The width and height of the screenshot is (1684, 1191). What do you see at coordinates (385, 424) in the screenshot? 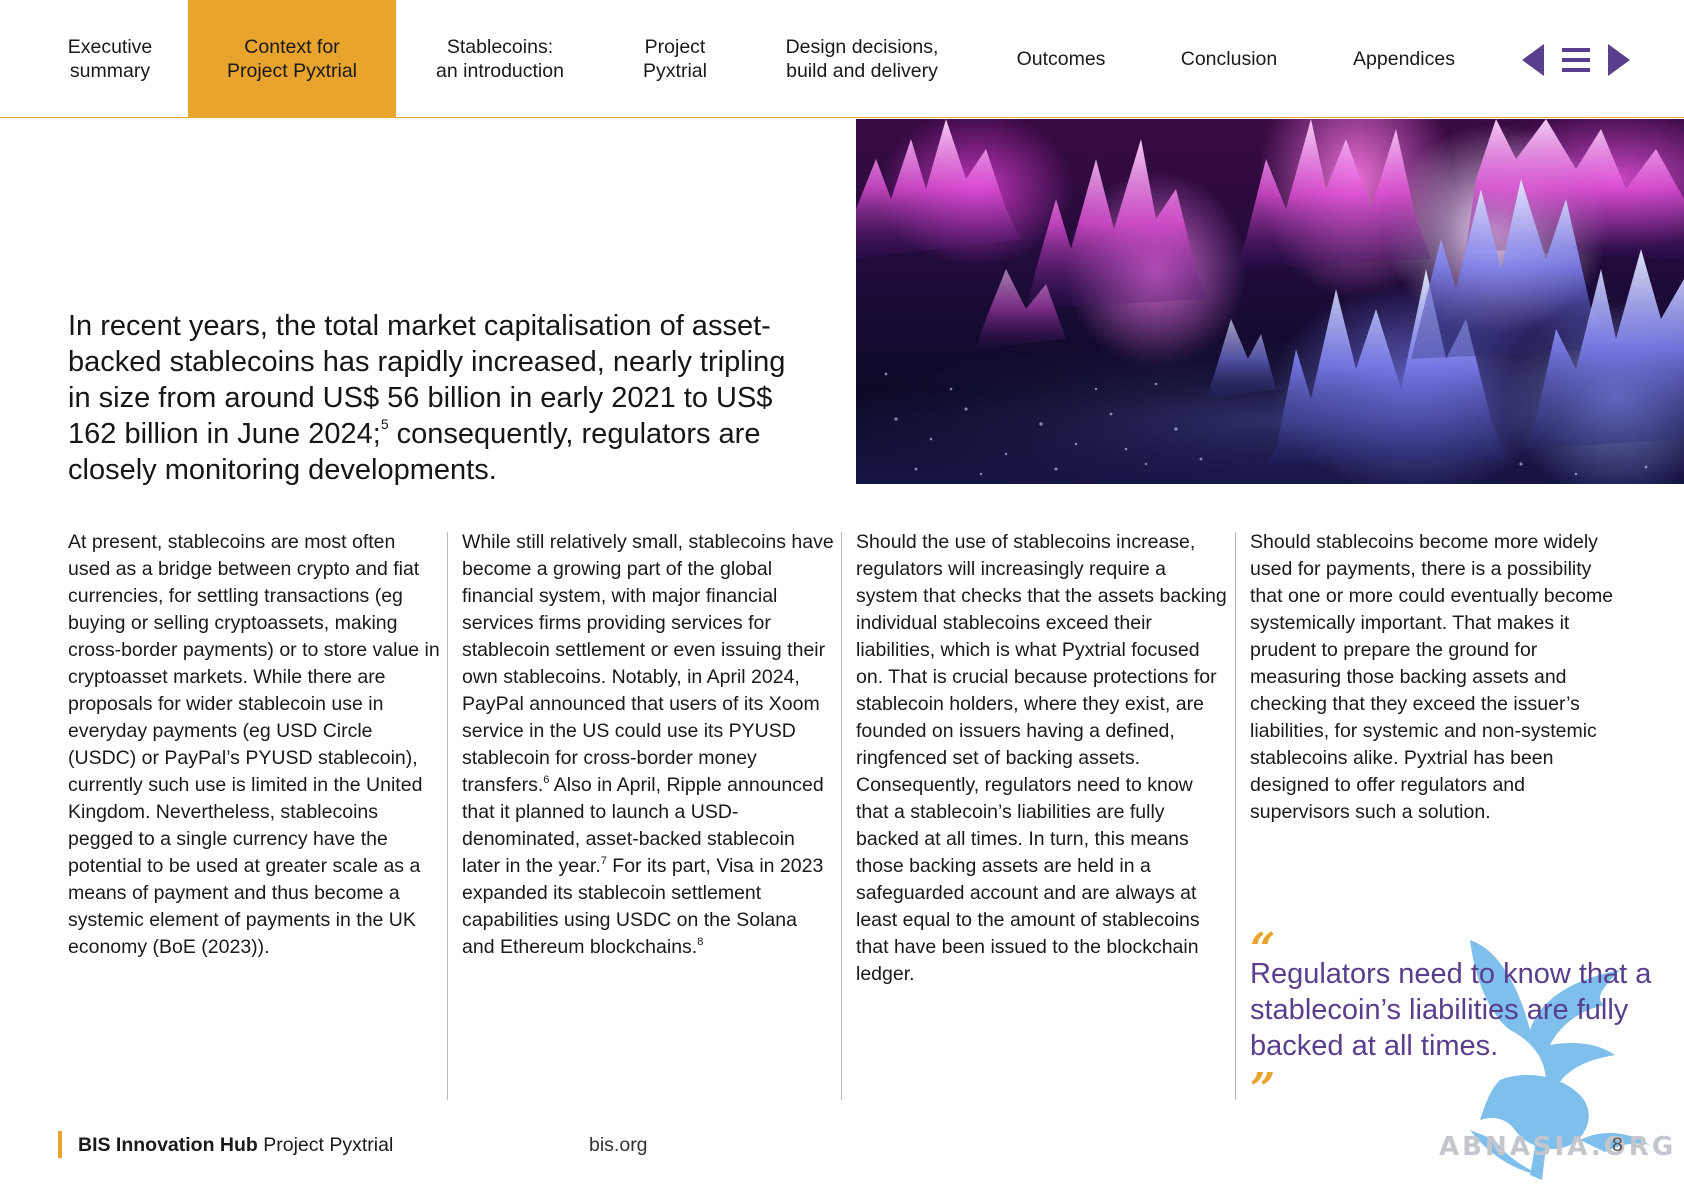
I see `footnote-ref-5: 5` at bounding box center [385, 424].